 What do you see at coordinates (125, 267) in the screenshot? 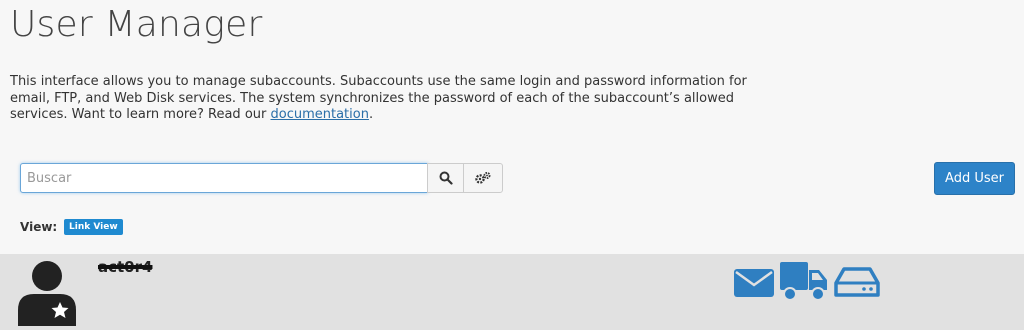
I see `username: act0r4` at bounding box center [125, 267].